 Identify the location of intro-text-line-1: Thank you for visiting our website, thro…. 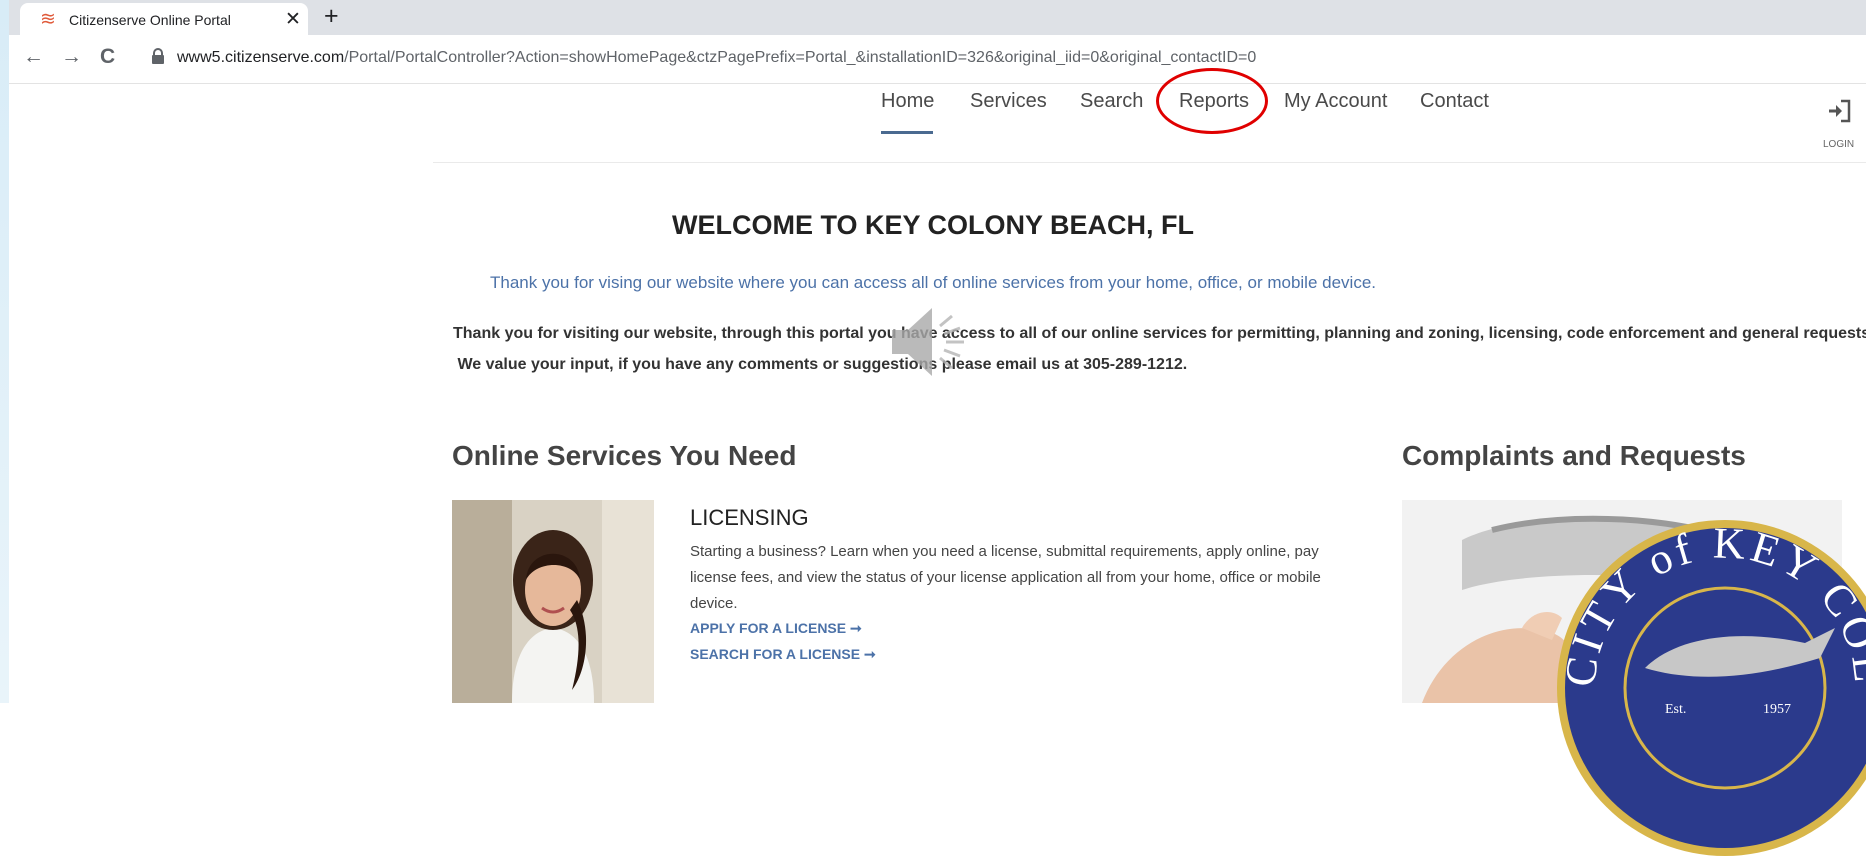
(1159, 333).